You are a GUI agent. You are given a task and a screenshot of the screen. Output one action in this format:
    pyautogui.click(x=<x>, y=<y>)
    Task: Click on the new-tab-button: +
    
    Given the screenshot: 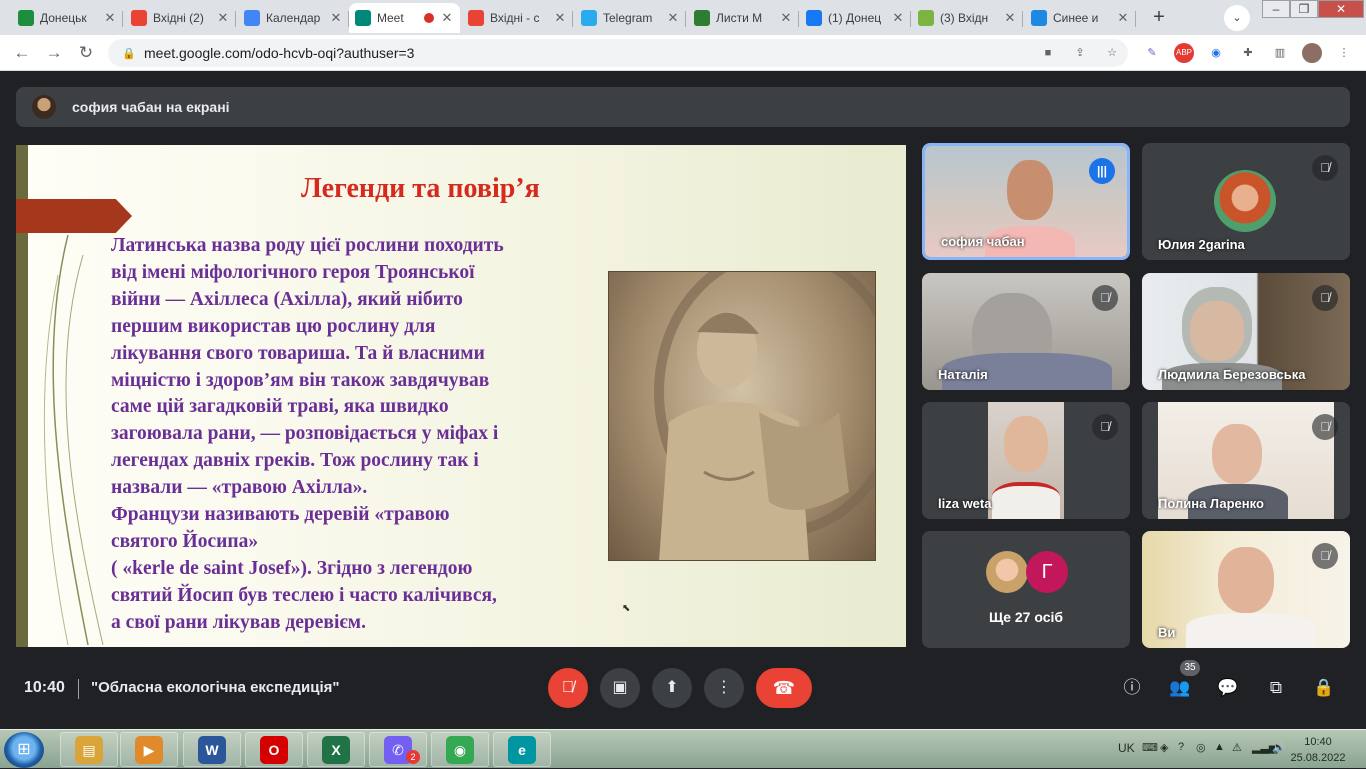 What is the action you would take?
    pyautogui.click(x=1159, y=18)
    